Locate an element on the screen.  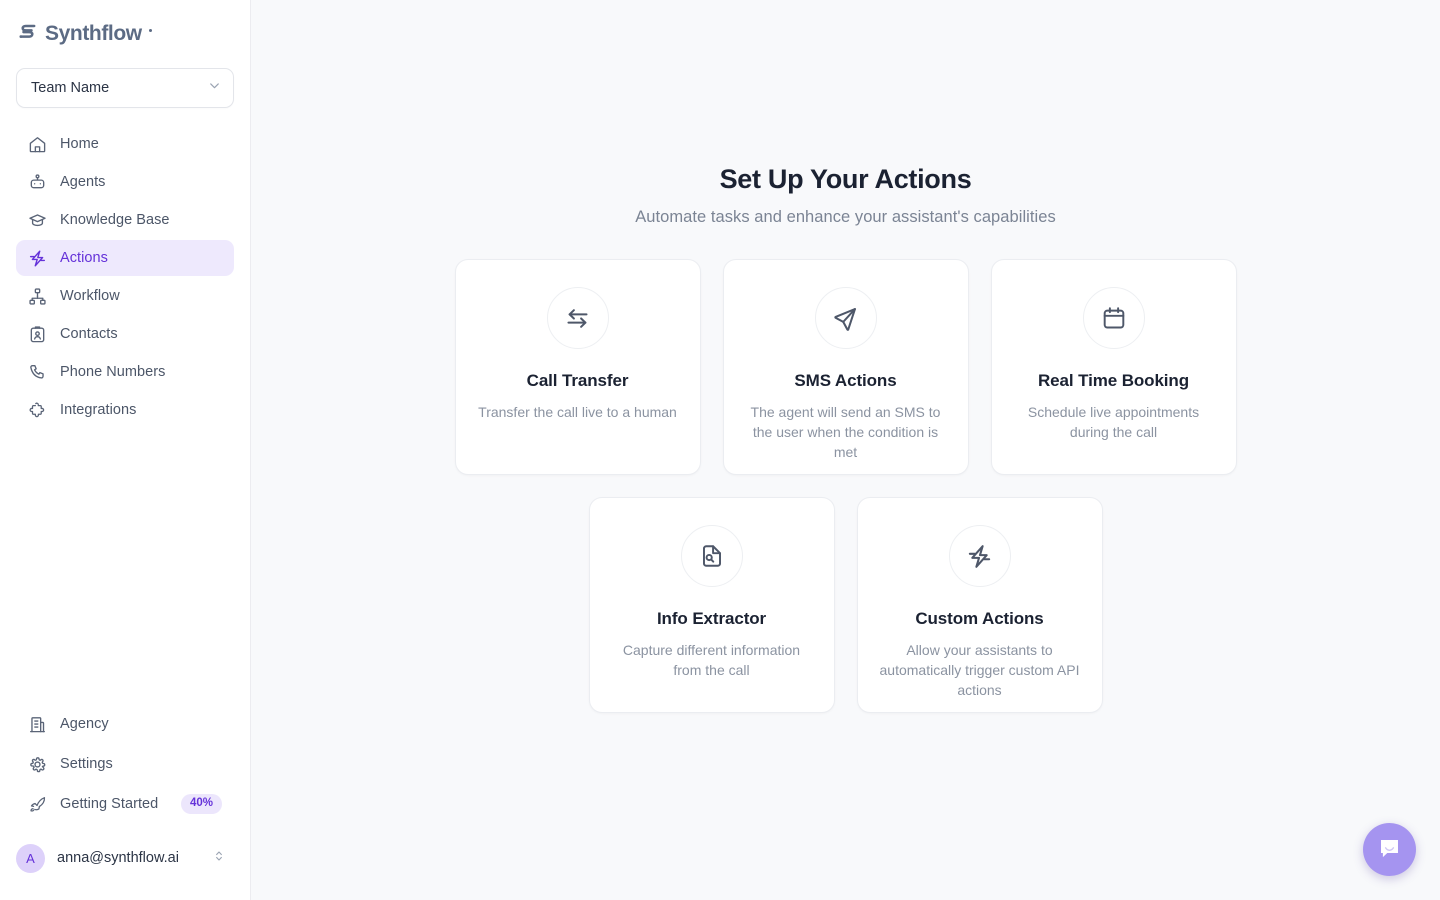
sidebar-item-getting-started: Getting Started 40% is located at coordinates (125, 804).